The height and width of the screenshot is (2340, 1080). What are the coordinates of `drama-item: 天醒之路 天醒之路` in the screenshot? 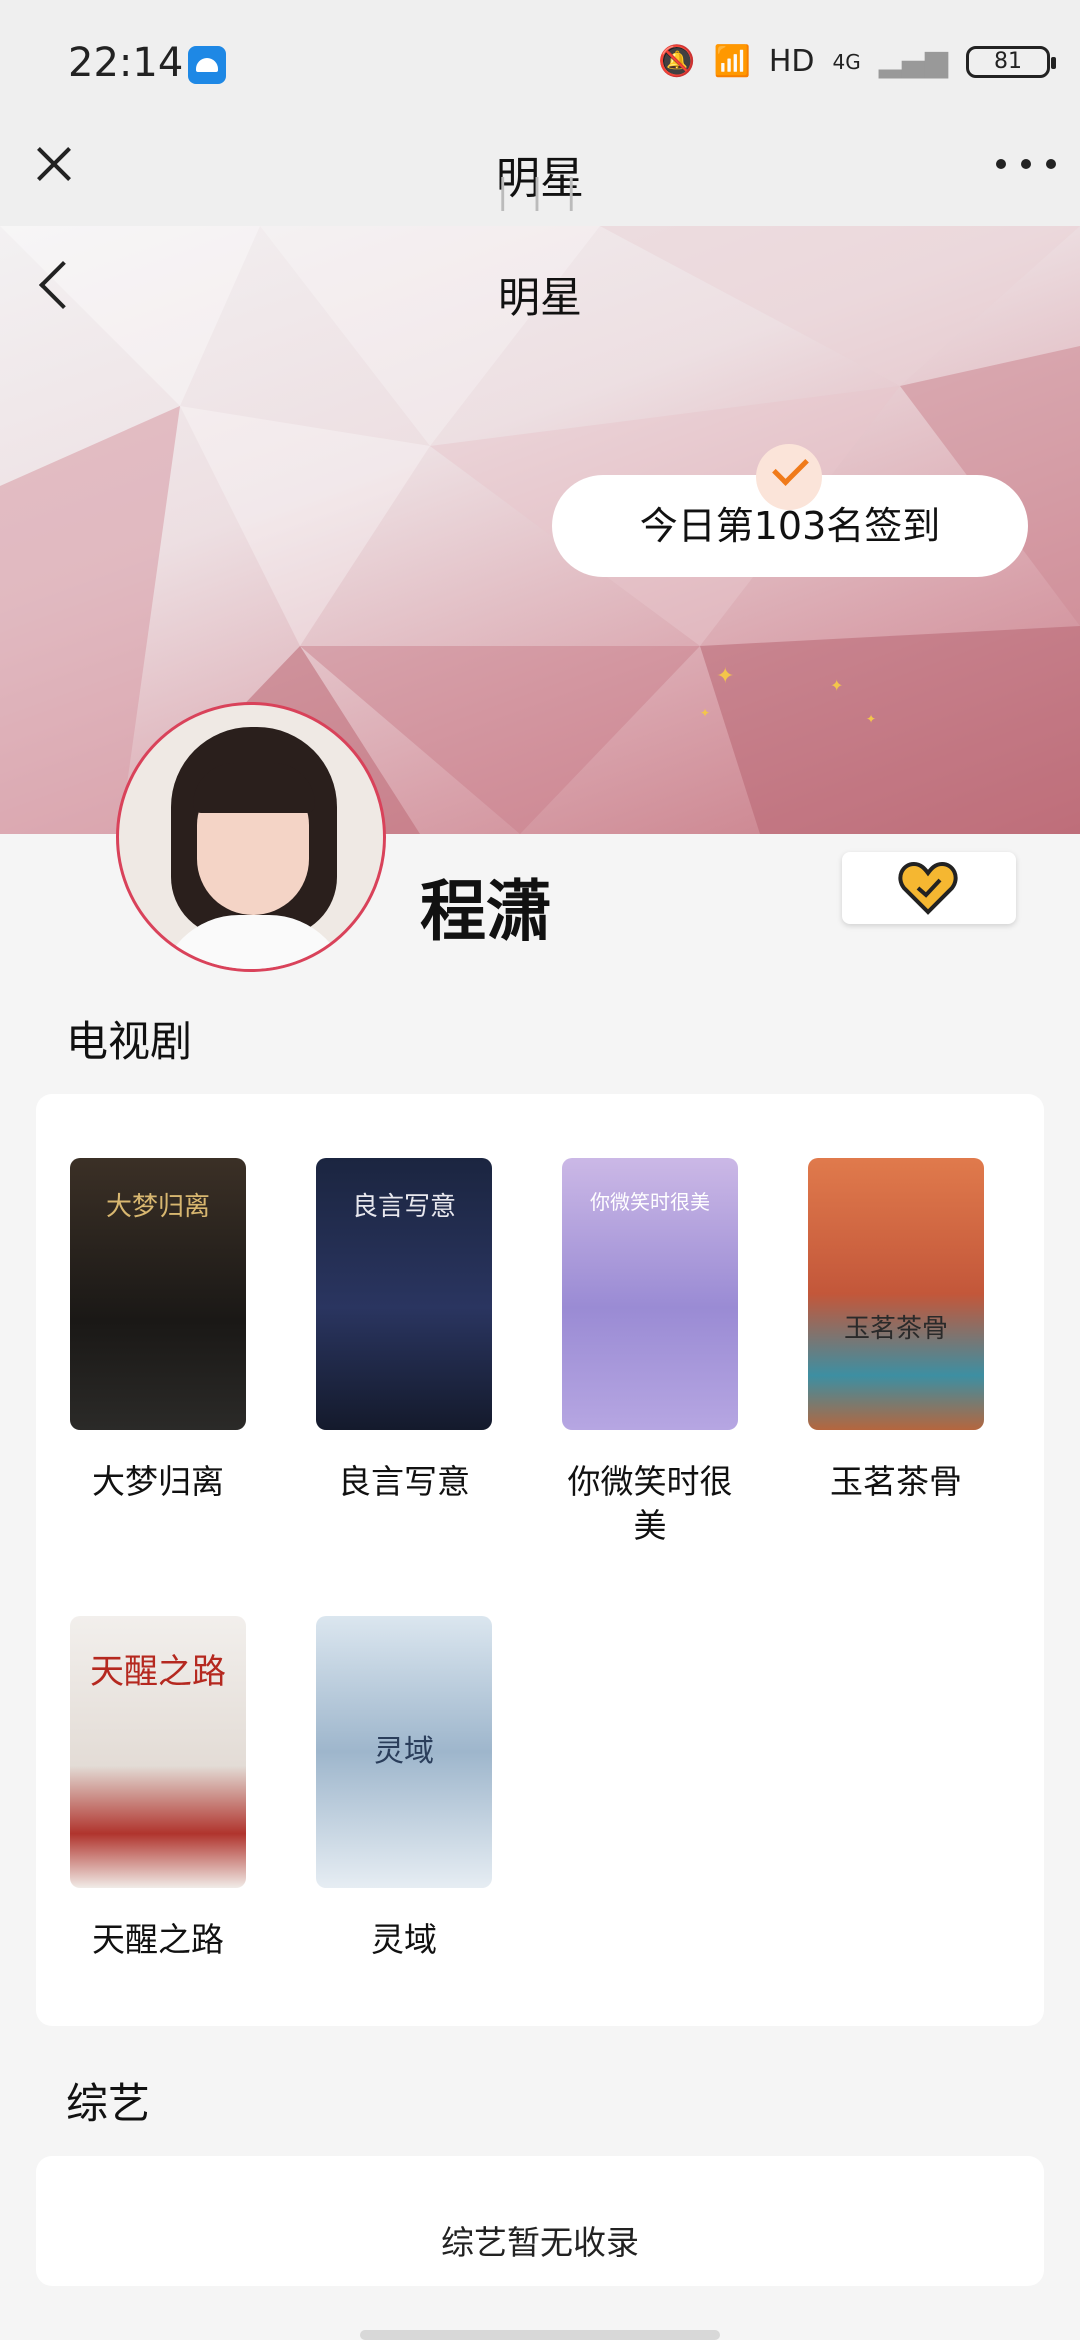 It's located at (158, 1789).